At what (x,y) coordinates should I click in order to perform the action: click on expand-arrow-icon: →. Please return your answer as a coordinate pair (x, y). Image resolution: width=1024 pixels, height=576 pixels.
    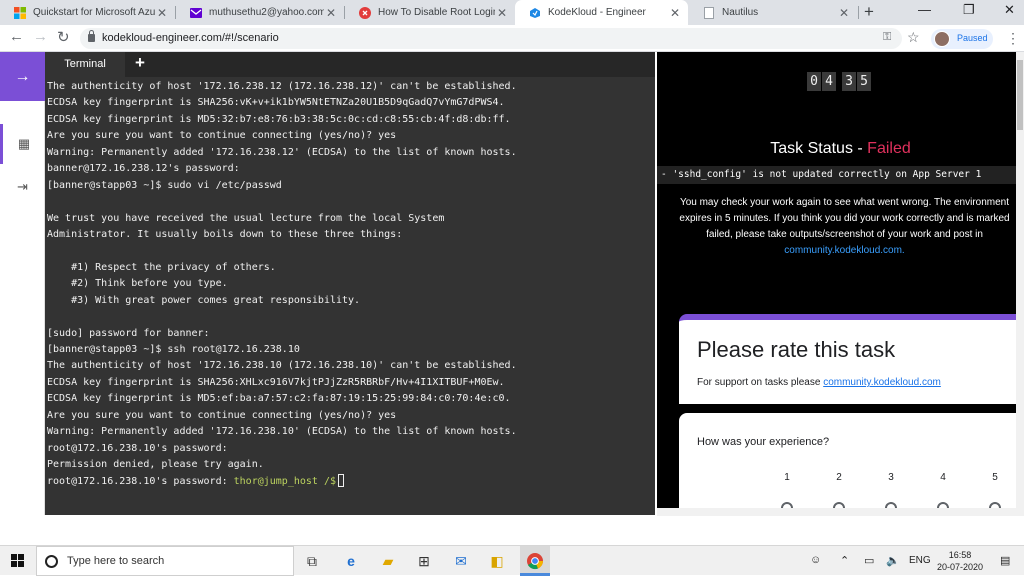
    Looking at the image, I should click on (22, 76).